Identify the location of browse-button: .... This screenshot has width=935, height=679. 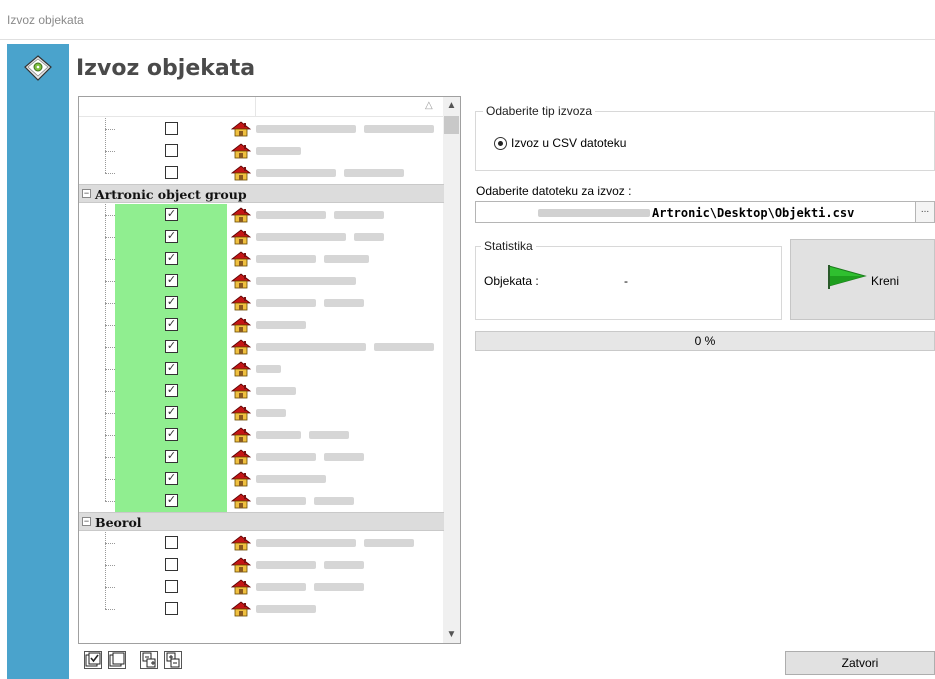
(924, 212).